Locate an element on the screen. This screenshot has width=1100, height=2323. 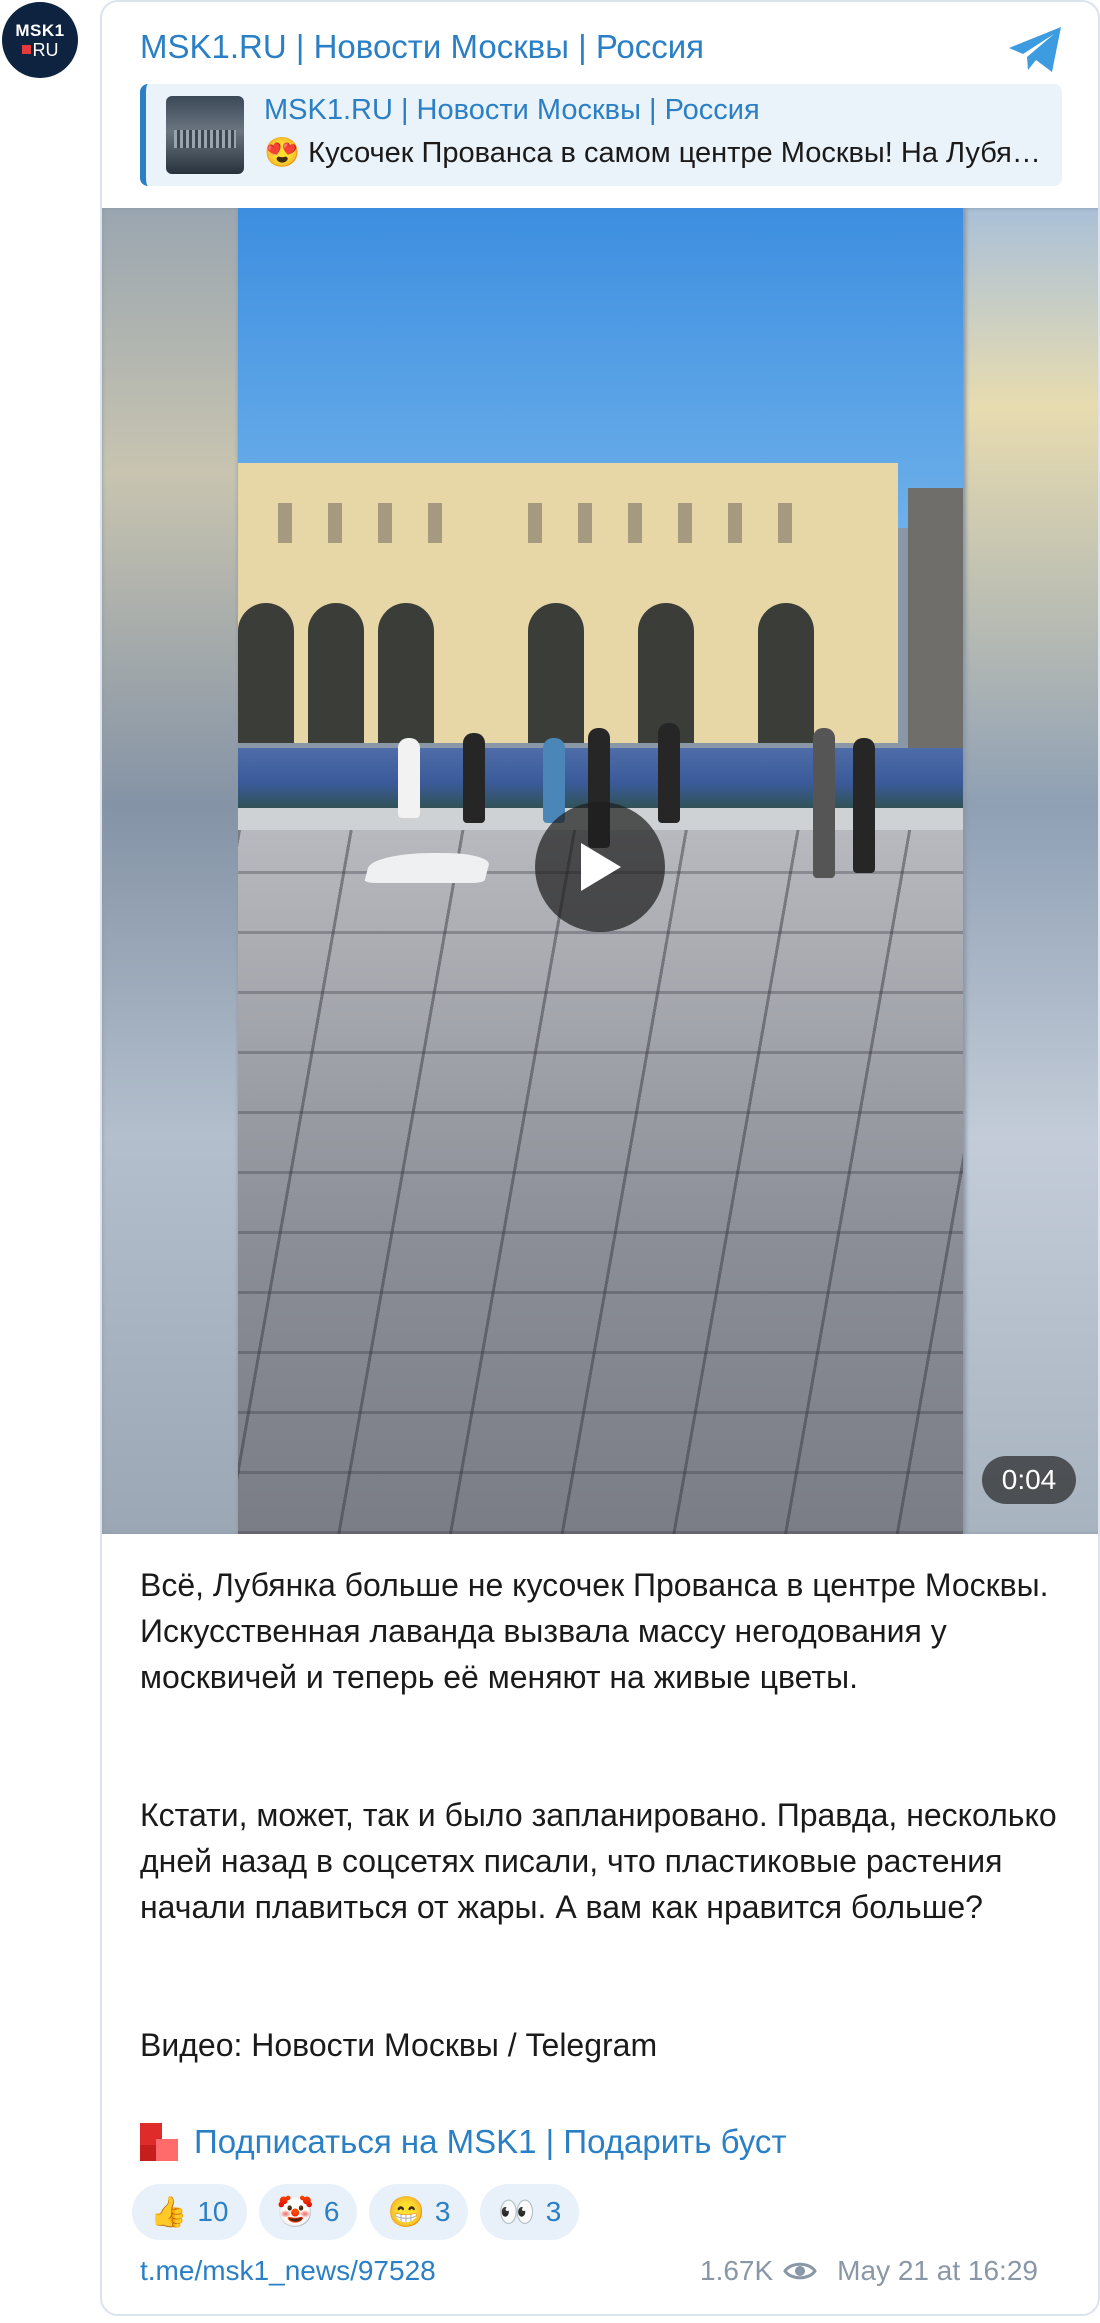
reactions-bar: 👍 10 🤡 6 😁 3 👀 3 is located at coordinates (356, 2212).